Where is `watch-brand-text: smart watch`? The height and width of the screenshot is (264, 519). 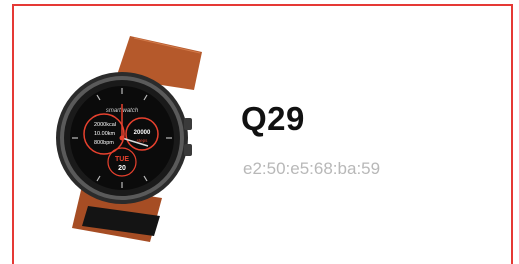 watch-brand-text: smart watch is located at coordinates (122, 111).